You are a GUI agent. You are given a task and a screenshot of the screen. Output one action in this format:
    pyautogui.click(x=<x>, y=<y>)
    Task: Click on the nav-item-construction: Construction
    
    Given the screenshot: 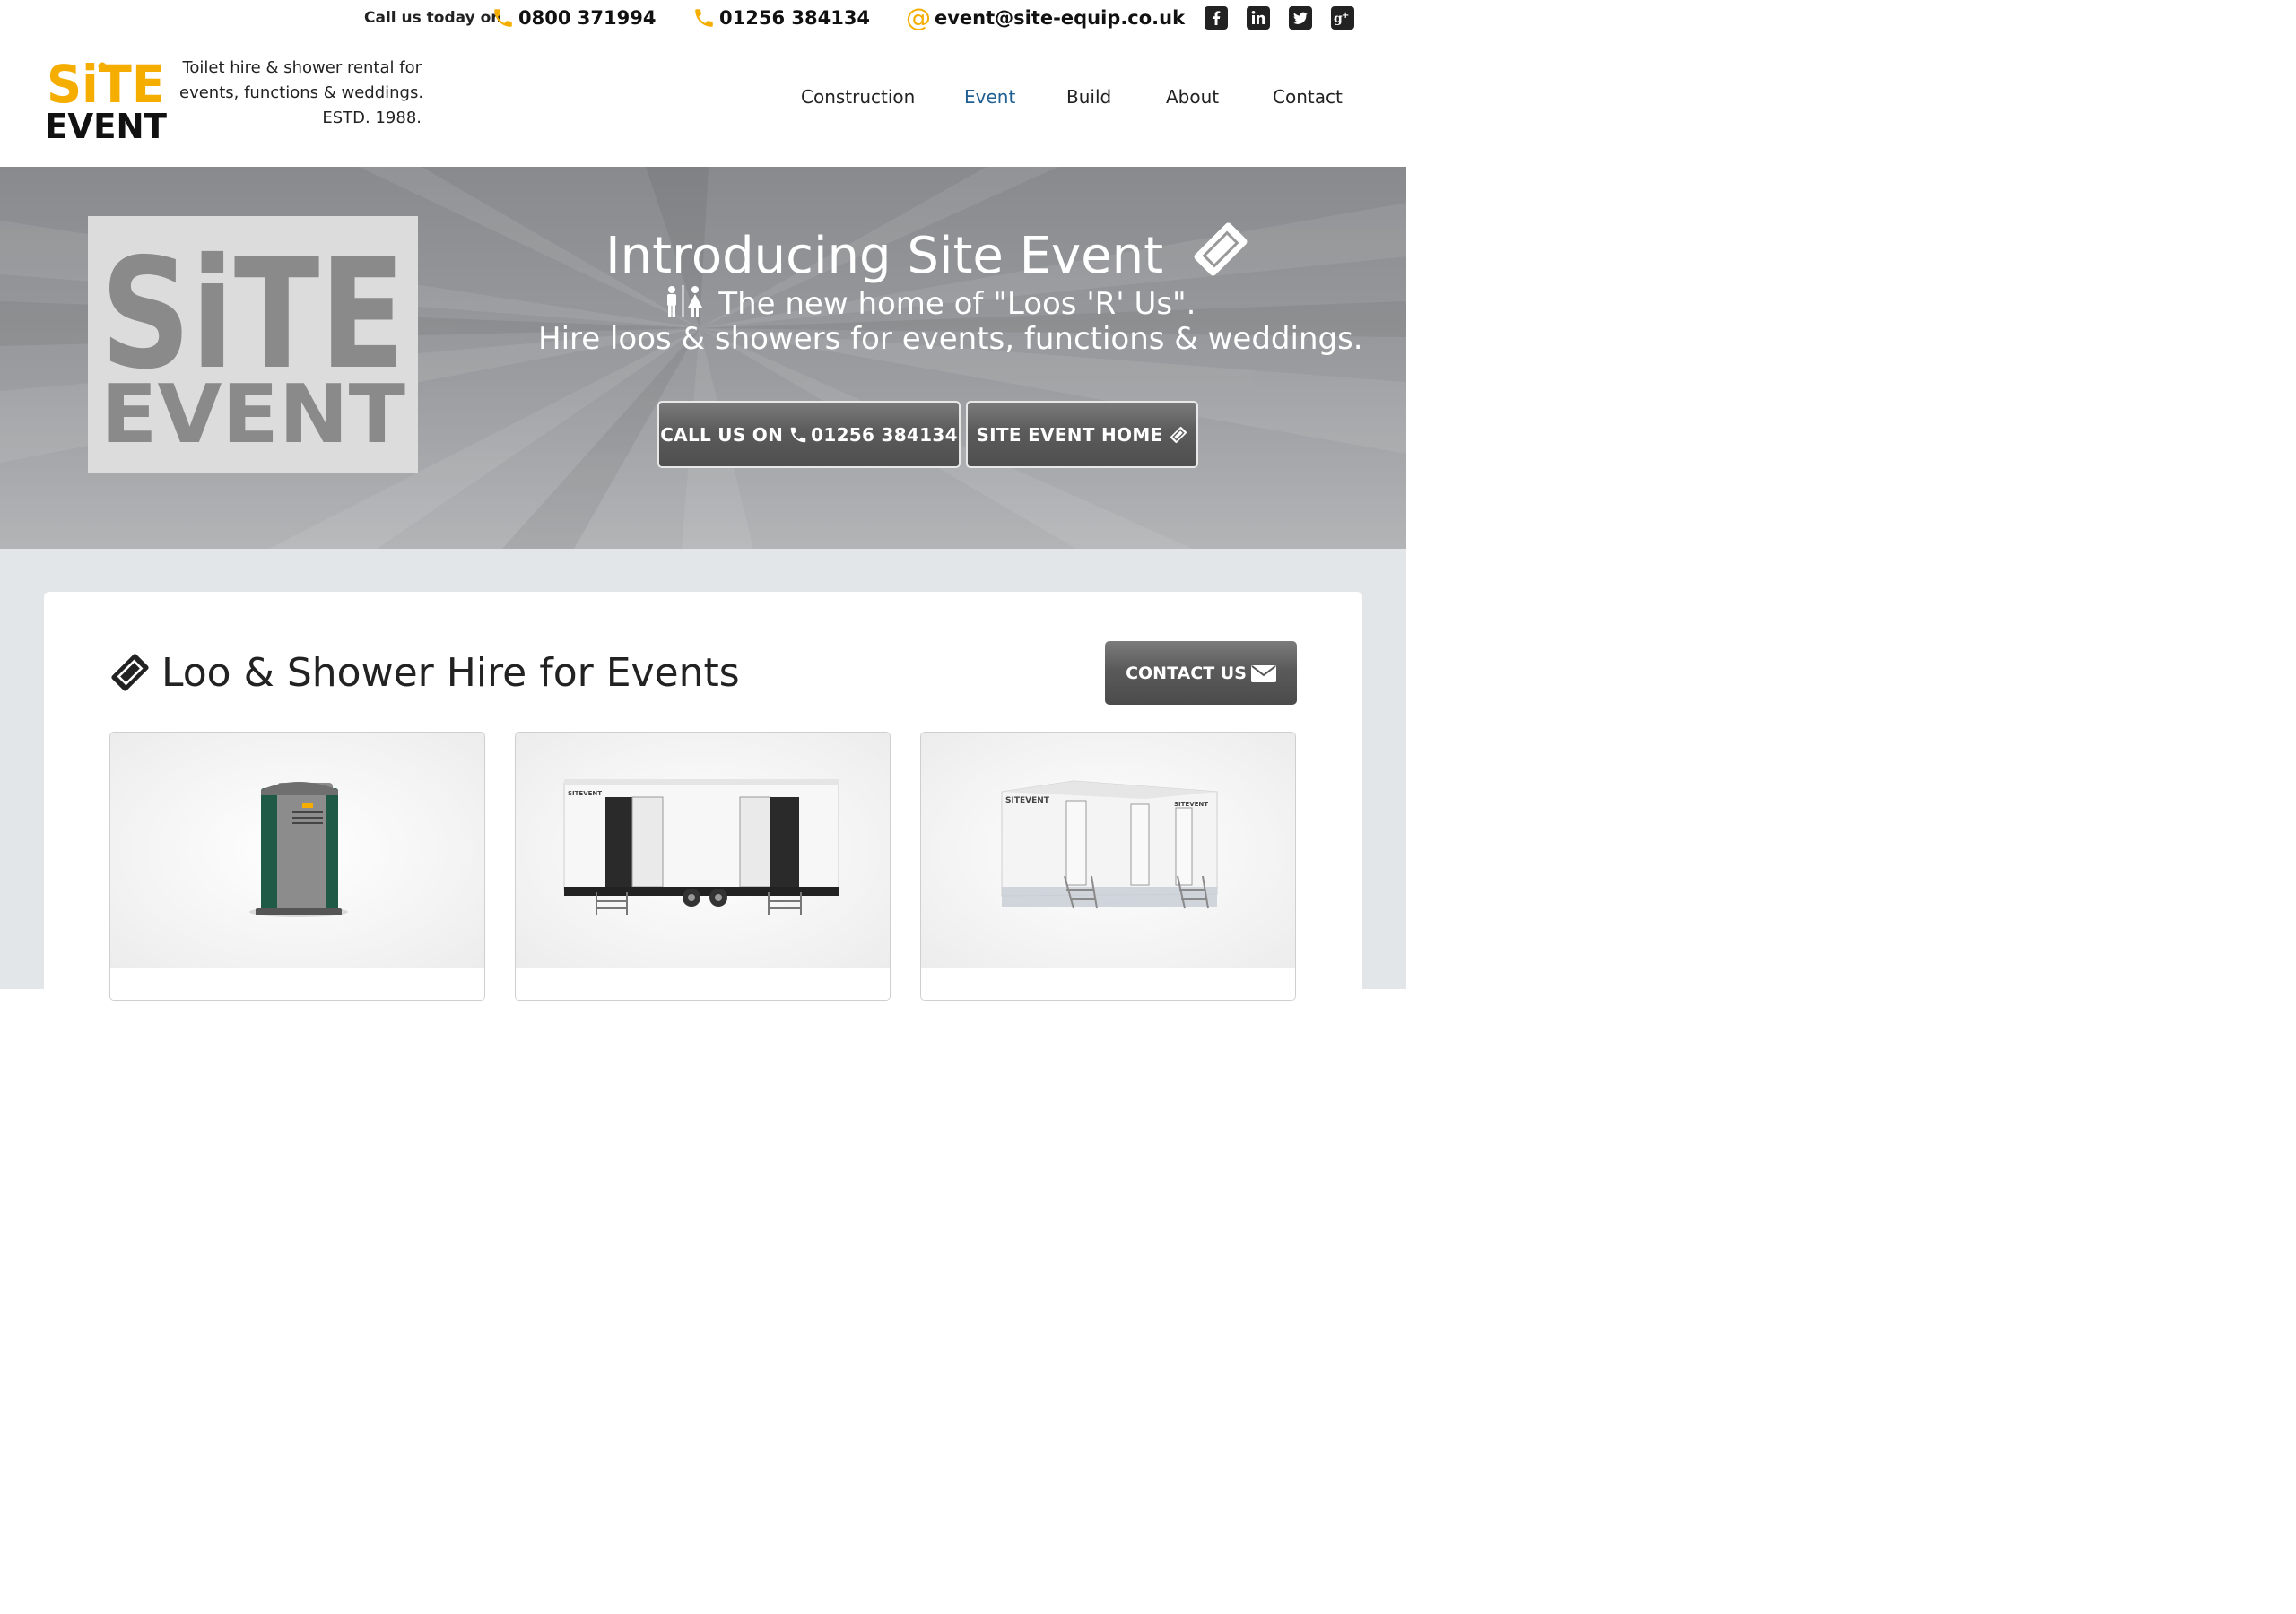 What is the action you would take?
    pyautogui.click(x=858, y=97)
    